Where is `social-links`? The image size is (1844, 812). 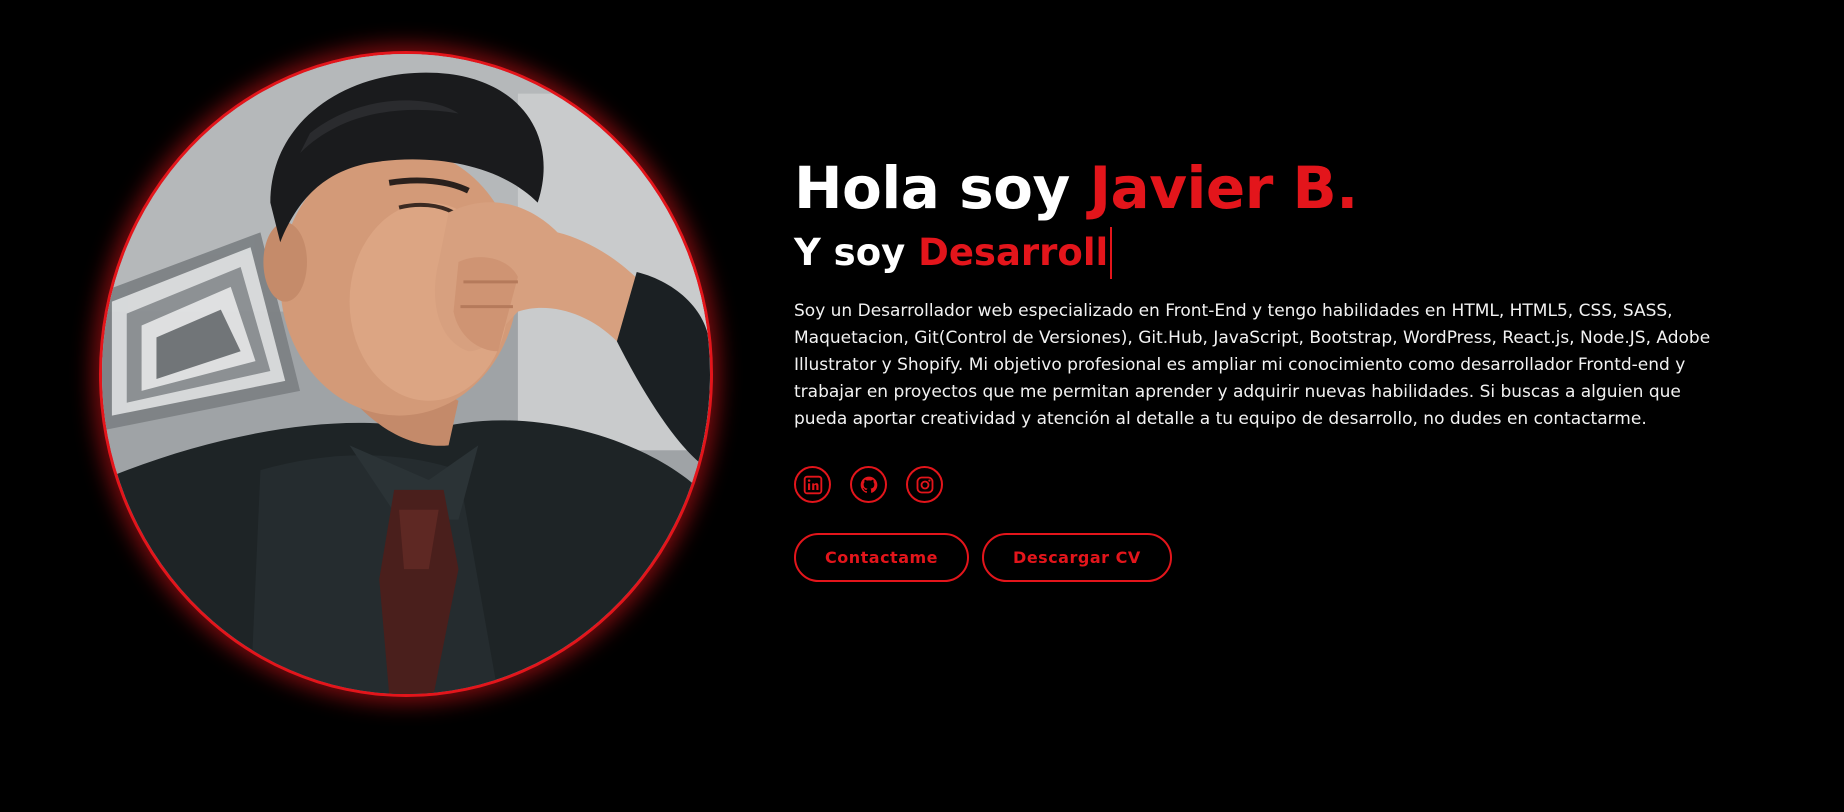 social-links is located at coordinates (1259, 484).